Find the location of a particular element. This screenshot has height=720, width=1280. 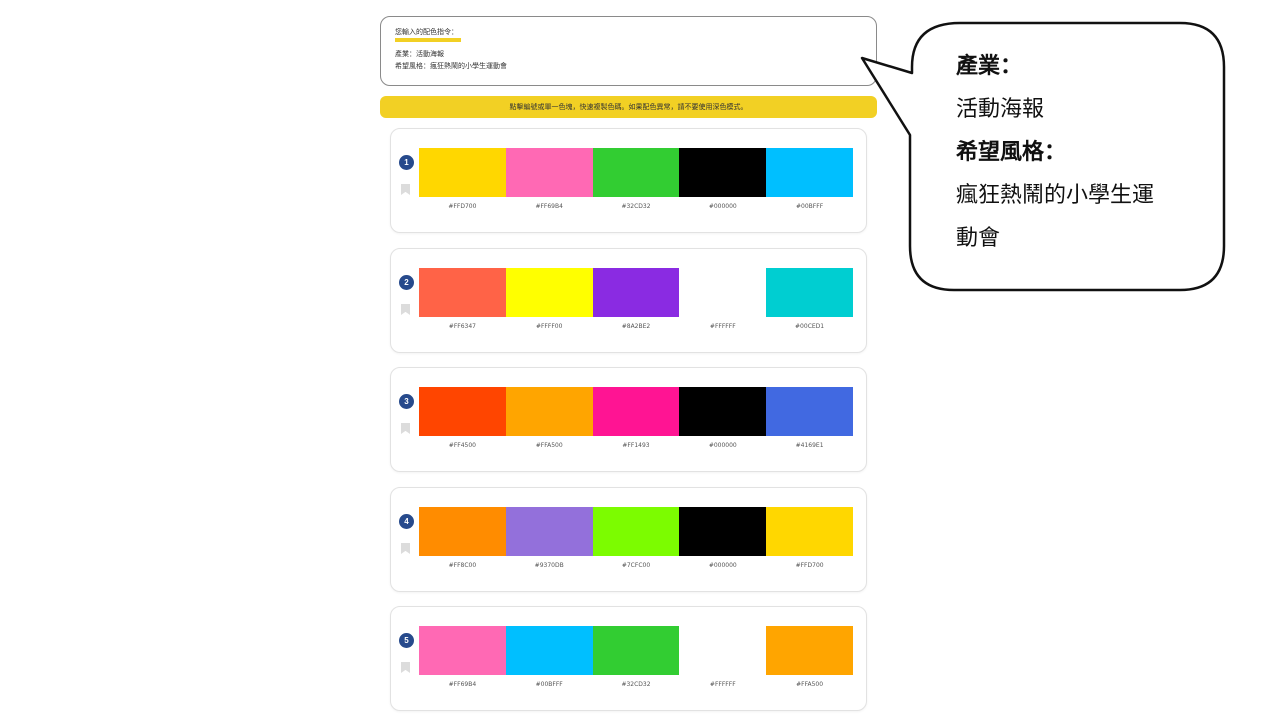

hex-code-label: #7CFC00 is located at coordinates (636, 565).